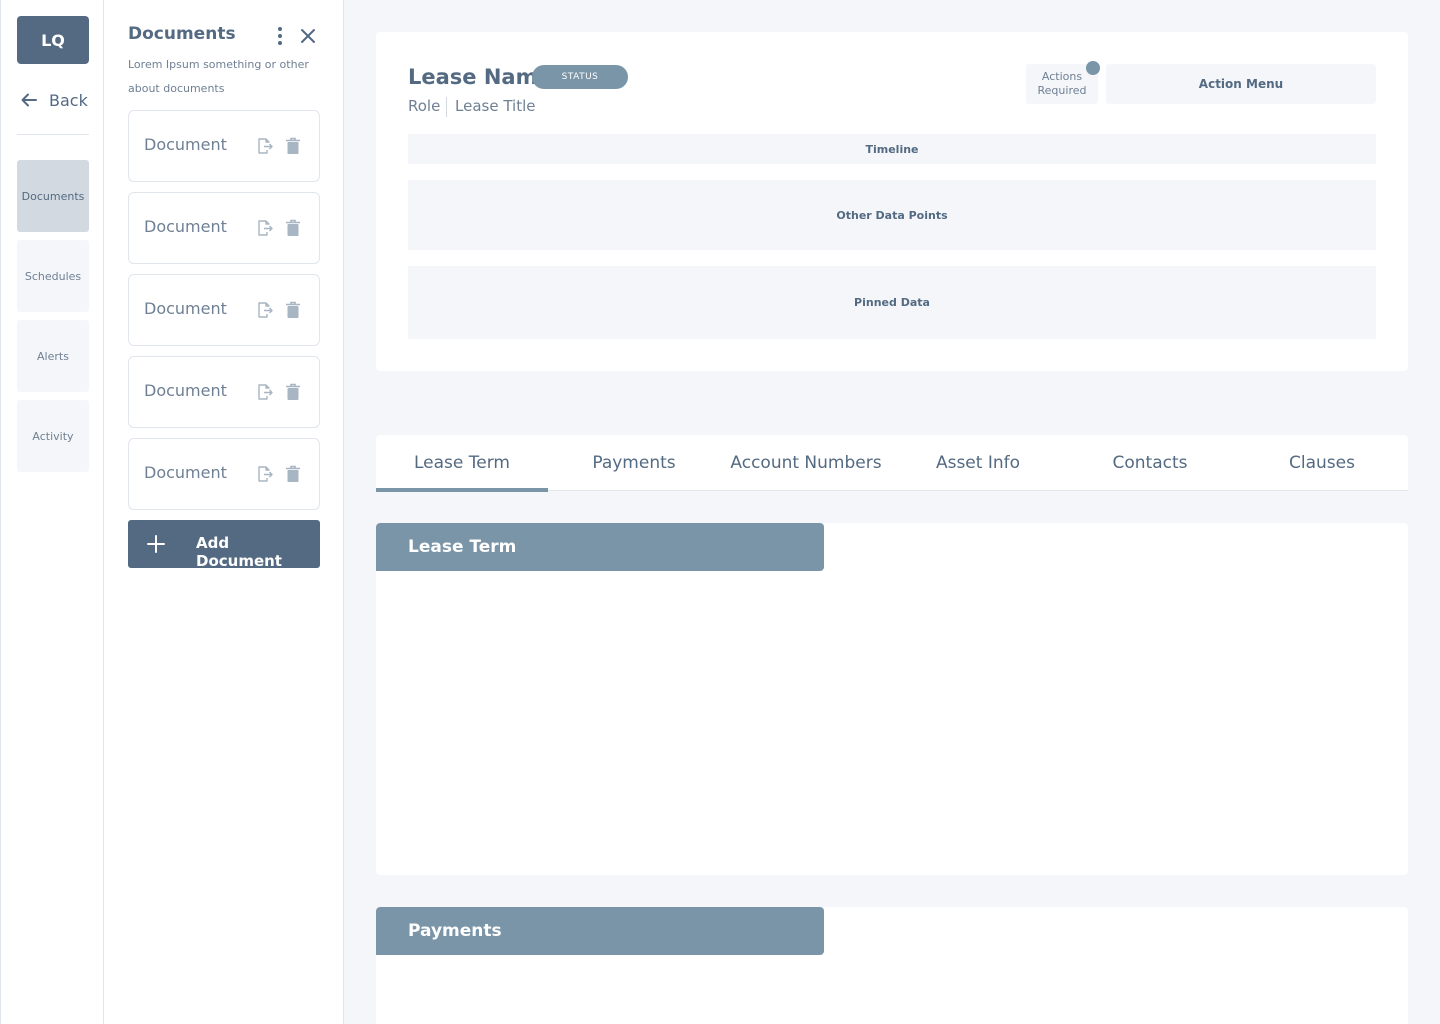  I want to click on rail-item-label: Schedules, so click(53, 276).